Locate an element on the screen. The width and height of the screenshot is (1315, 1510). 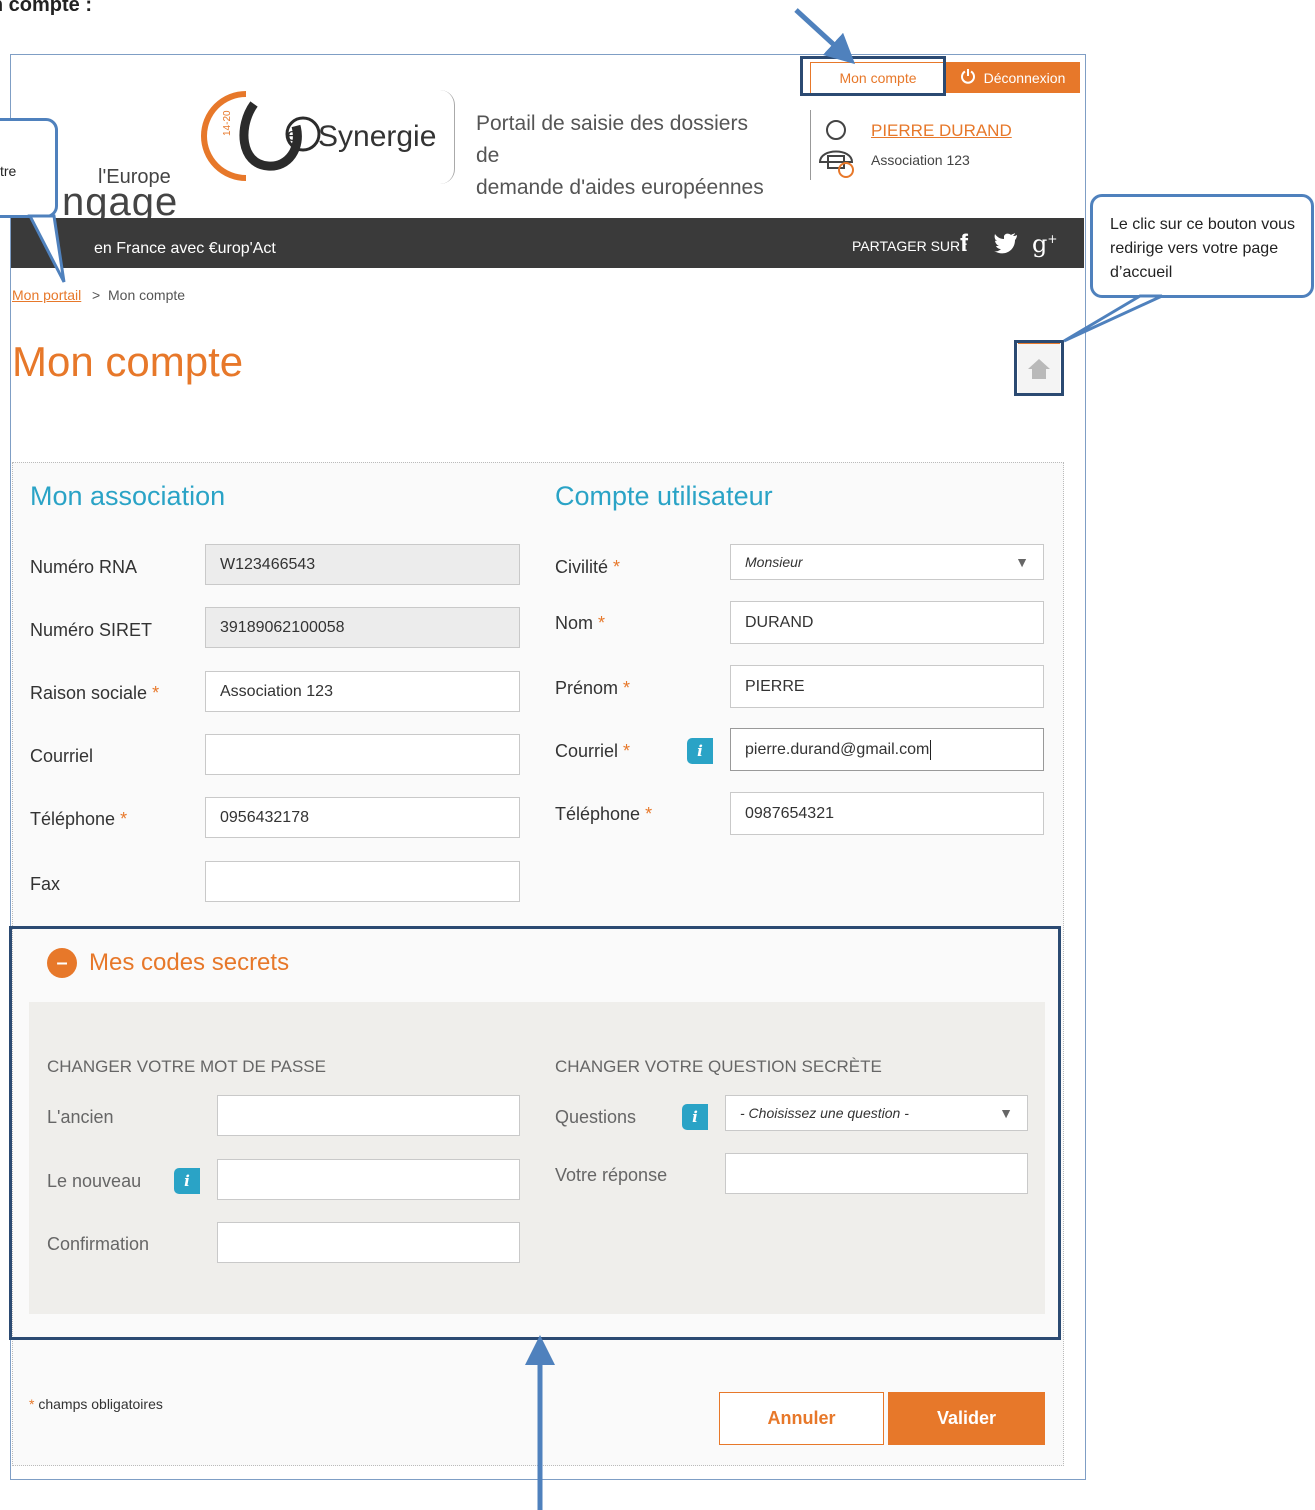
arrow-to-account is located at coordinates (825, 36).